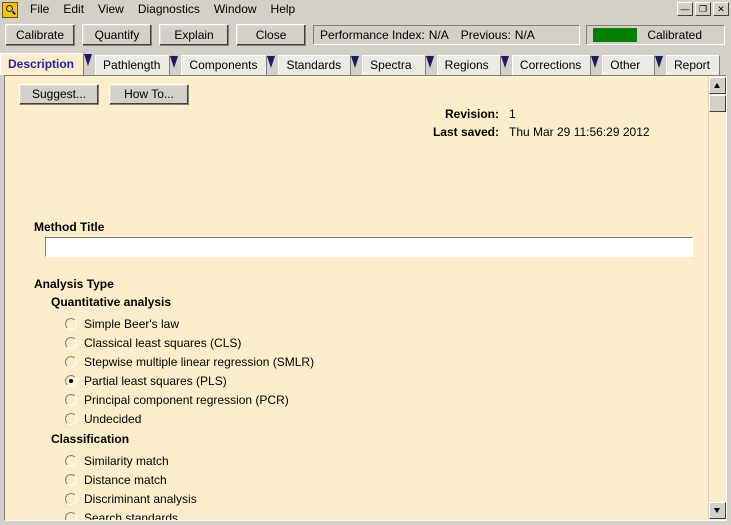  I want to click on radio-label: Classical least squares (CLS), so click(163, 342).